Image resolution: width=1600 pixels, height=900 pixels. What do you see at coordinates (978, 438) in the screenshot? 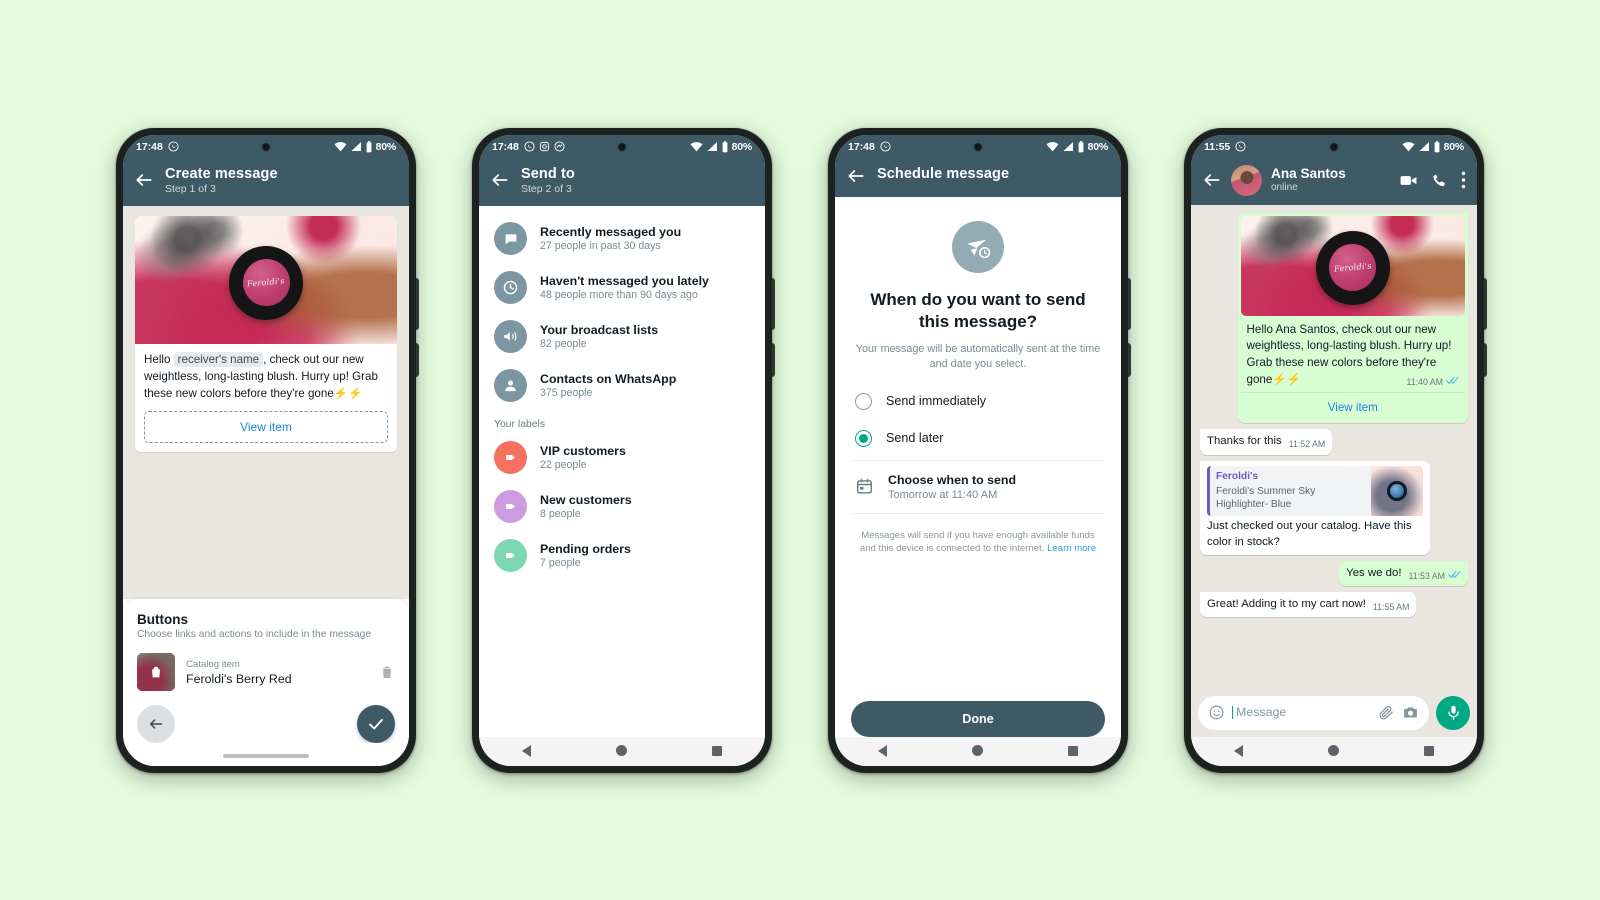
I see `option-send-later: Send later` at bounding box center [978, 438].